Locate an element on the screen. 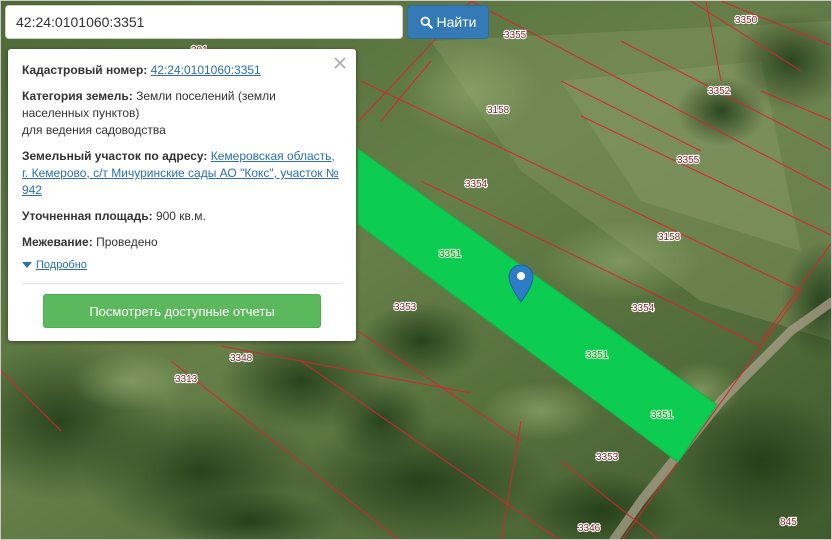 The image size is (832, 540). survey-label: Межевание: is located at coordinates (57, 242).